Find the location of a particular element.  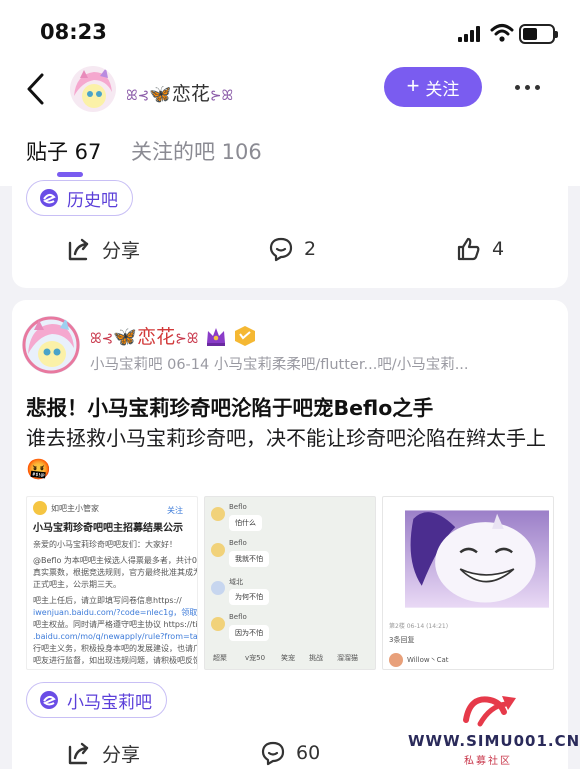

level-badge-icon is located at coordinates (245, 335).